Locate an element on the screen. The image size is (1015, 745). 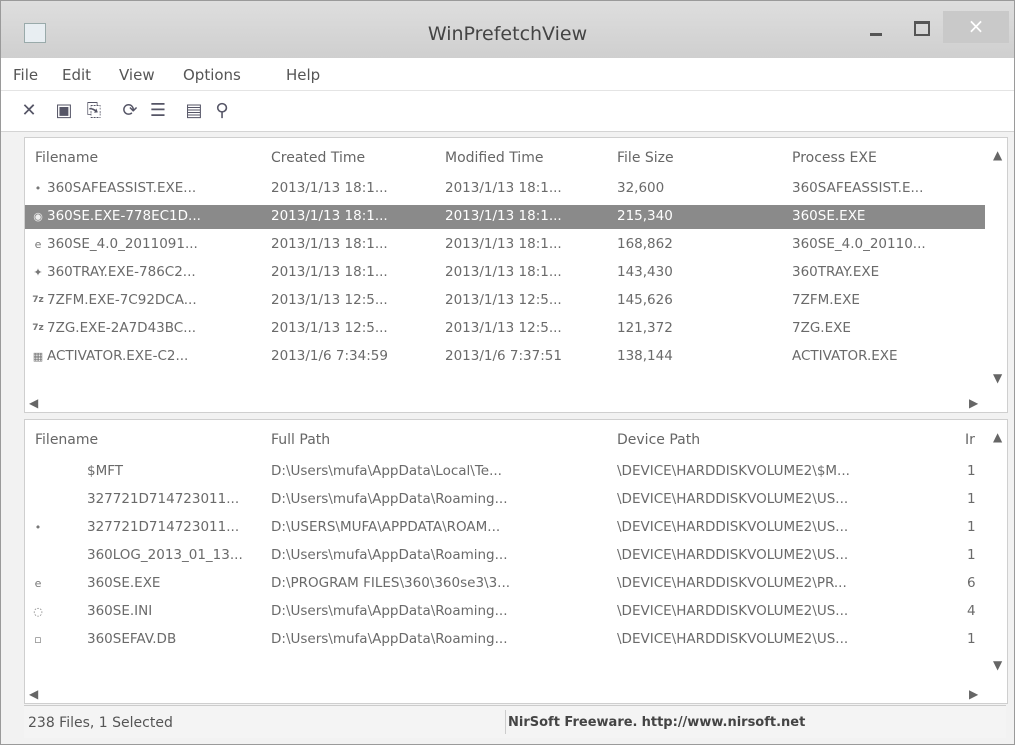
refresh-icon: ⟳ is located at coordinates (130, 111).